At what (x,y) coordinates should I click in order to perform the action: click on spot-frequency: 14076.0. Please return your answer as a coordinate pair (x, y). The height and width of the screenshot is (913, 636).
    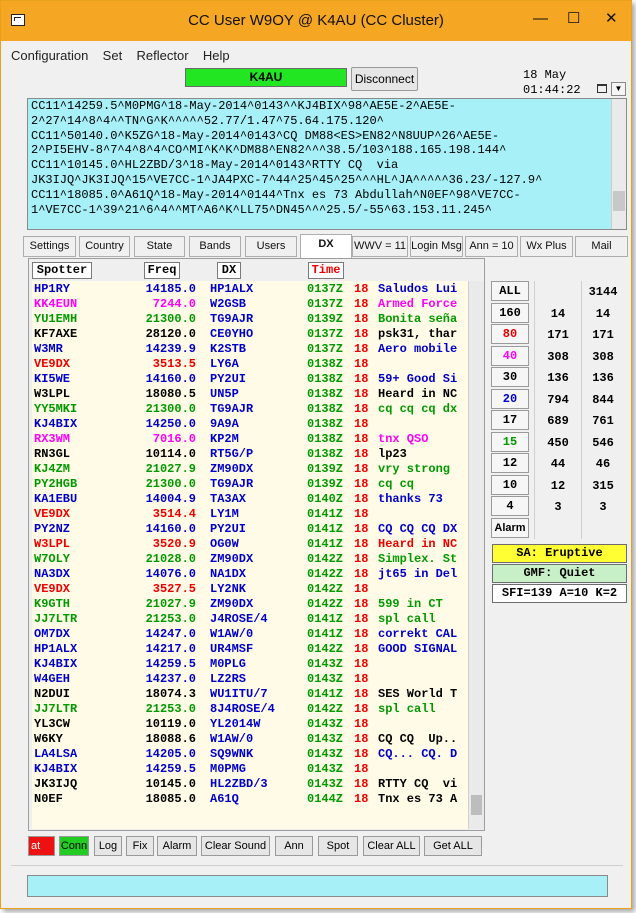
    Looking at the image, I should click on (170, 574).